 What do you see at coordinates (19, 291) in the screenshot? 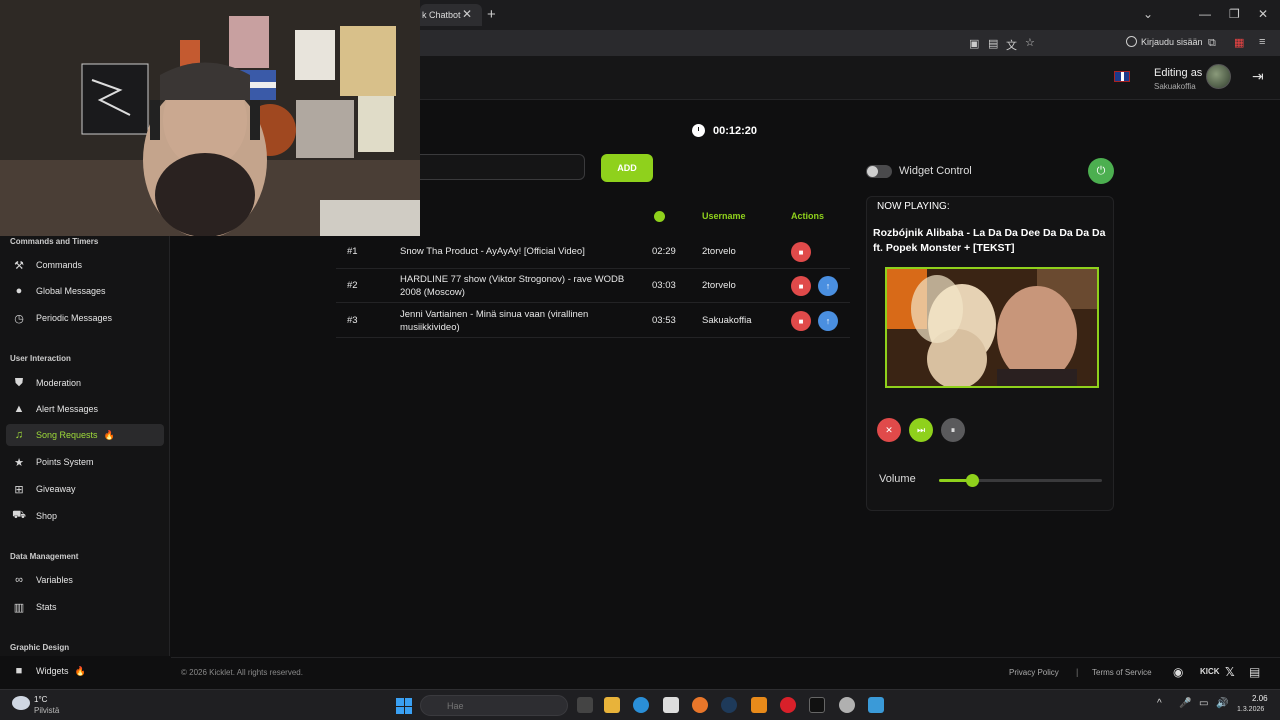
I see `chat-bubble-icon: ●` at bounding box center [19, 291].